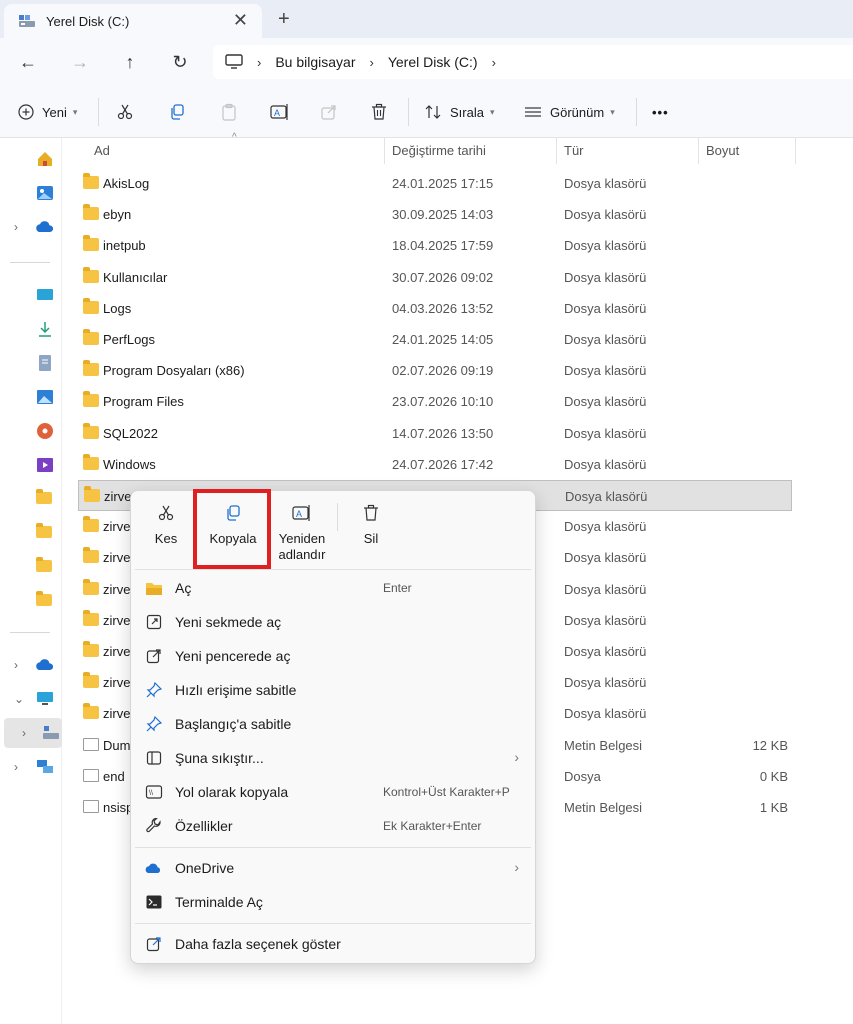 The width and height of the screenshot is (853, 1024). I want to click on gallery-icon, so click(45, 193).